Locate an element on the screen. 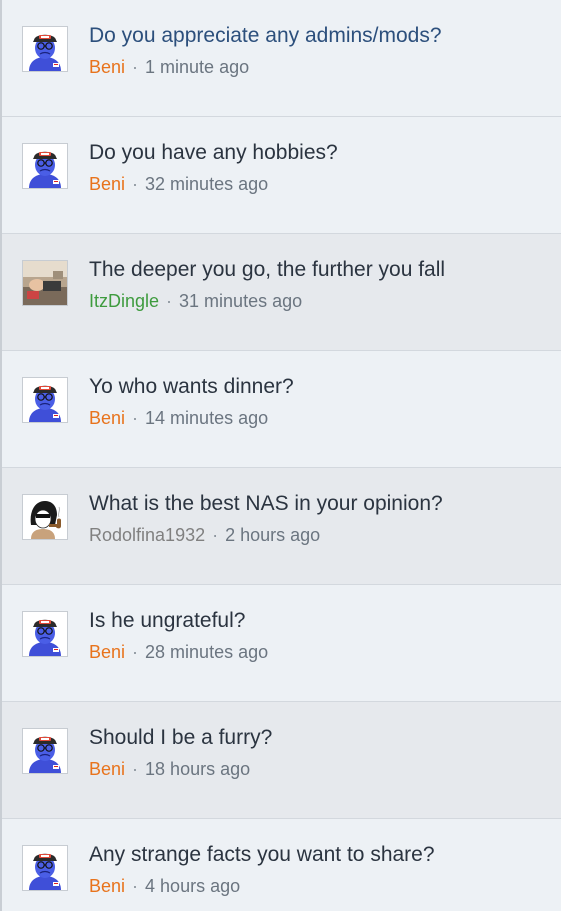 Image resolution: width=561 pixels, height=911 pixels. thread-meta: Beni · 4 hours ago is located at coordinates (164, 886).